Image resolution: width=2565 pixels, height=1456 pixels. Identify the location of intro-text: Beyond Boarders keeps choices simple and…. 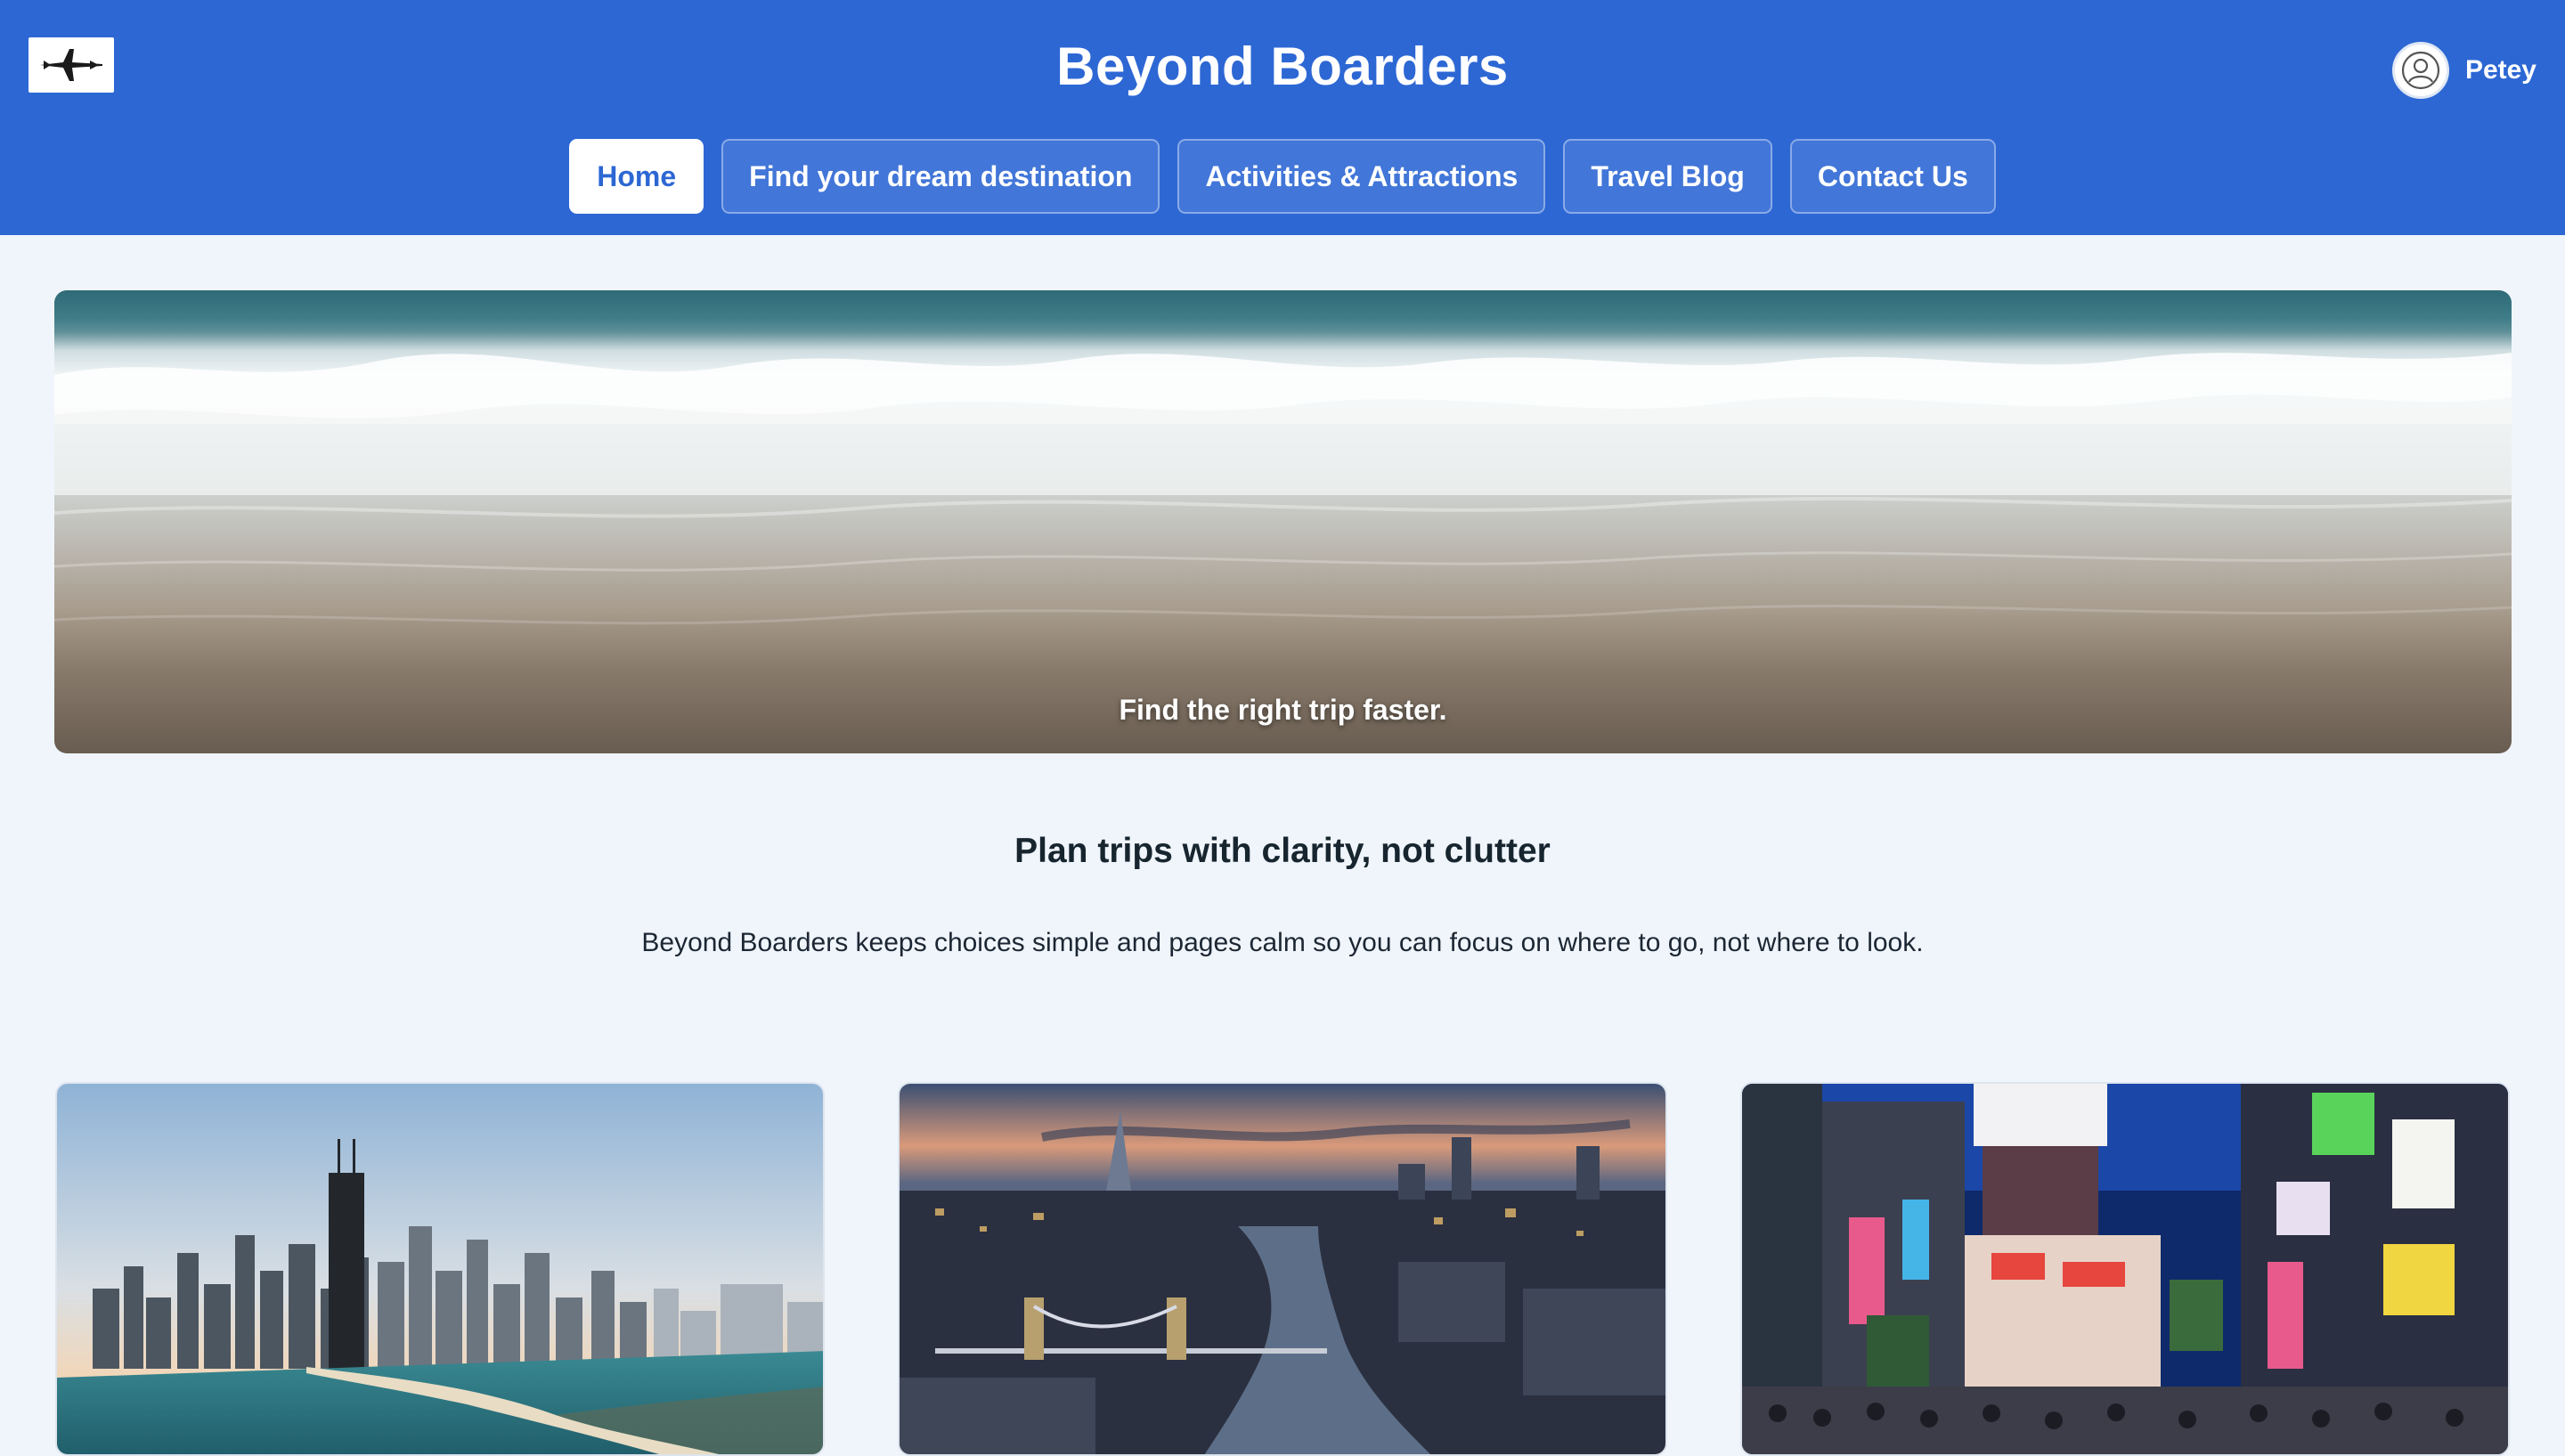
(1282, 942).